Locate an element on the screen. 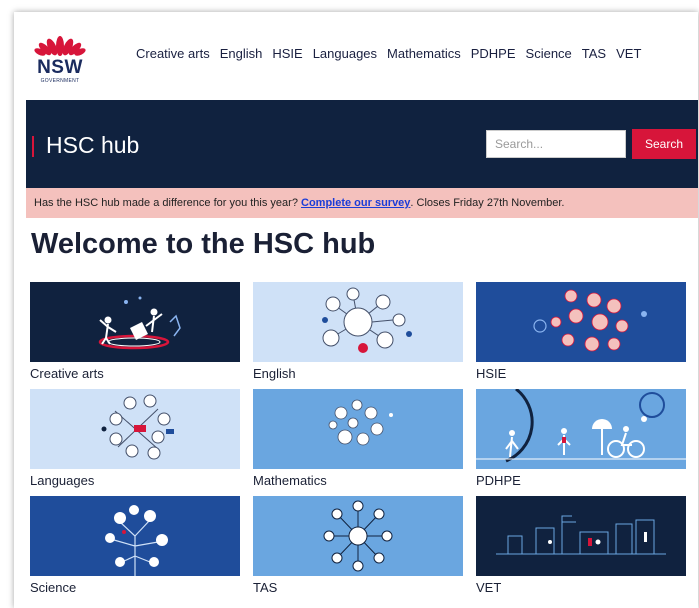  nav-science: Science is located at coordinates (549, 53).